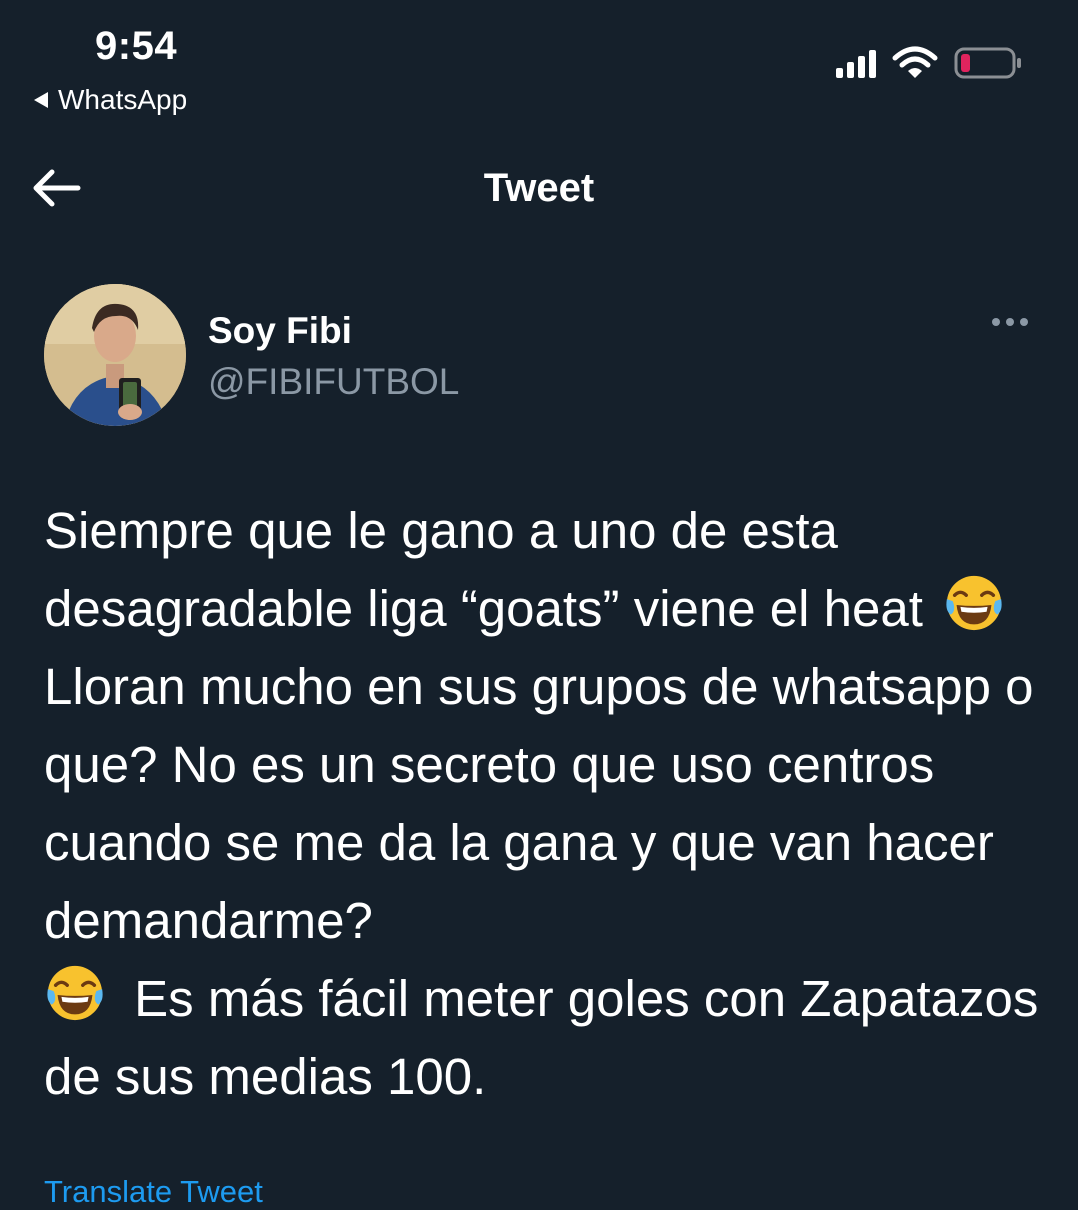 Image resolution: width=1078 pixels, height=1210 pixels. What do you see at coordinates (136, 46) in the screenshot?
I see `status-time: 9:54` at bounding box center [136, 46].